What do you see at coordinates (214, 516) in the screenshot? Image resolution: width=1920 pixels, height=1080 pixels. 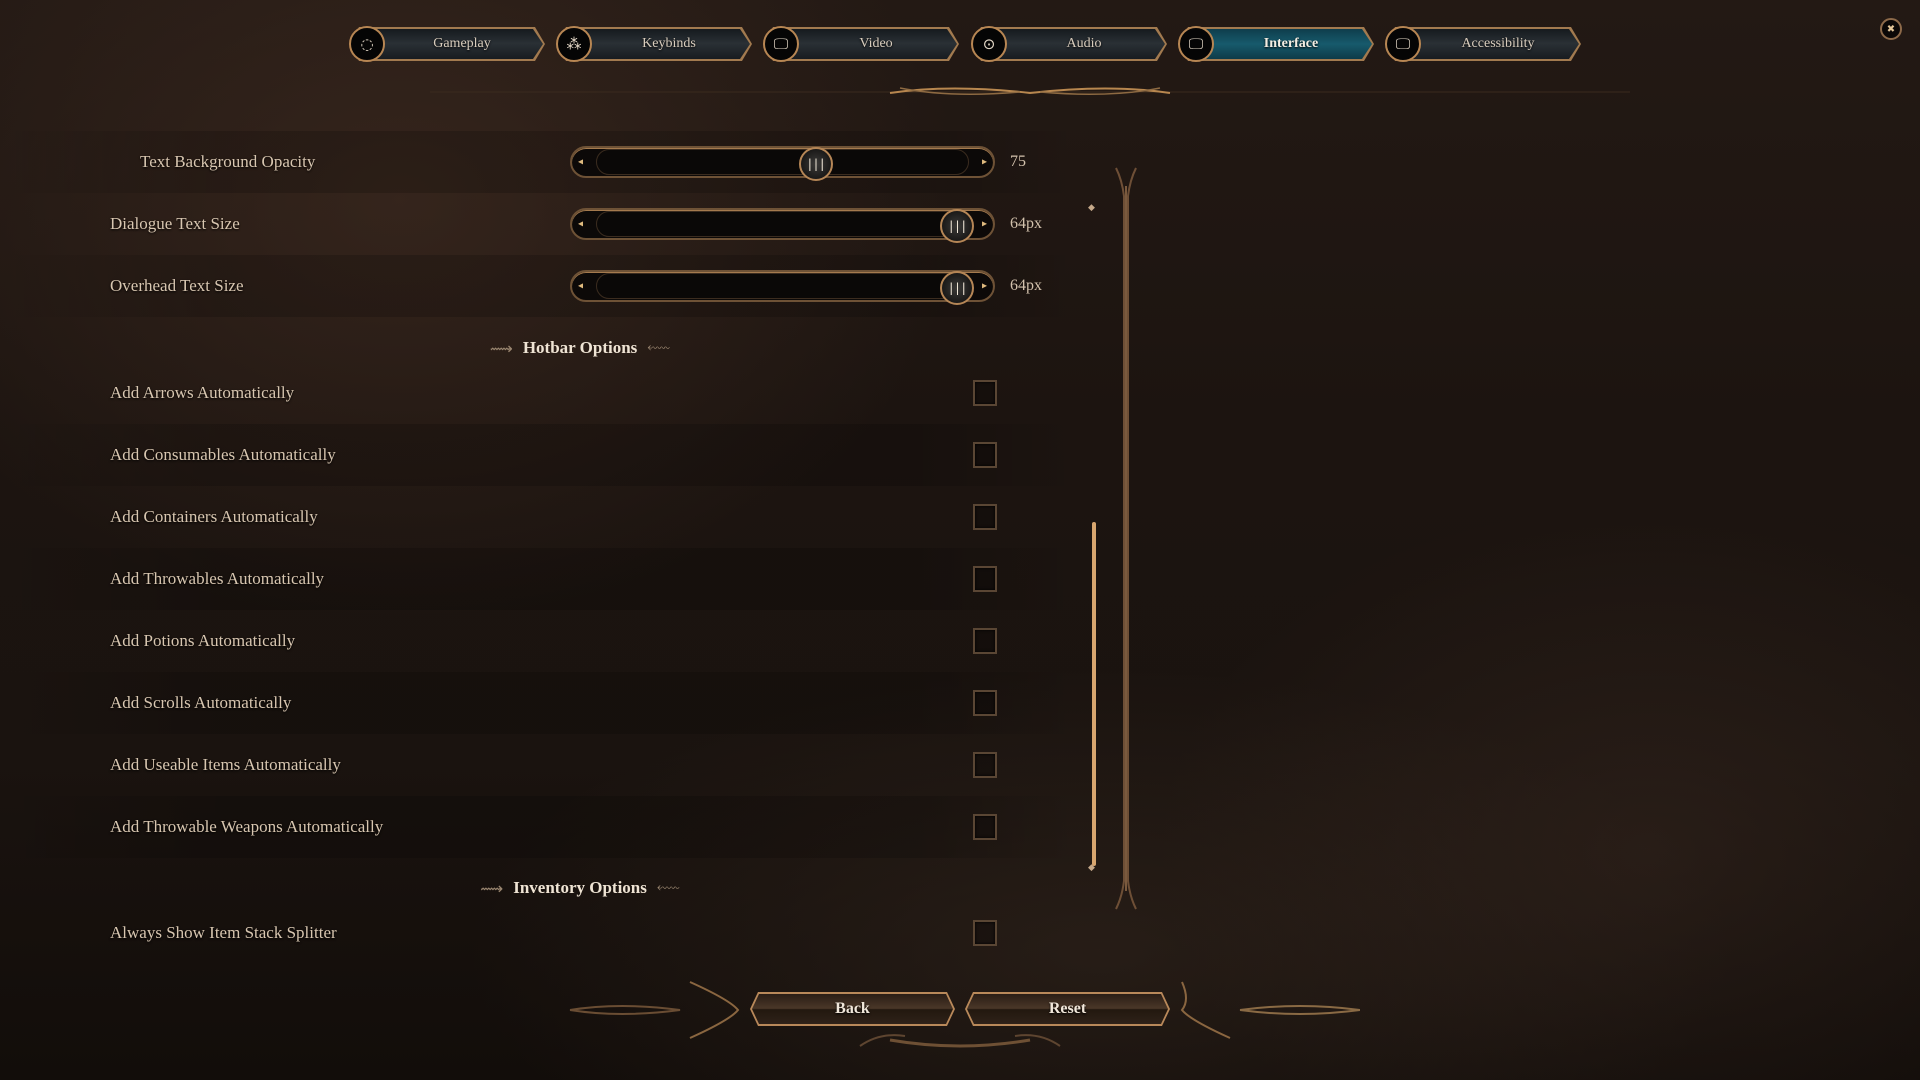 I see `setting-label: Add Containers Automatically` at bounding box center [214, 516].